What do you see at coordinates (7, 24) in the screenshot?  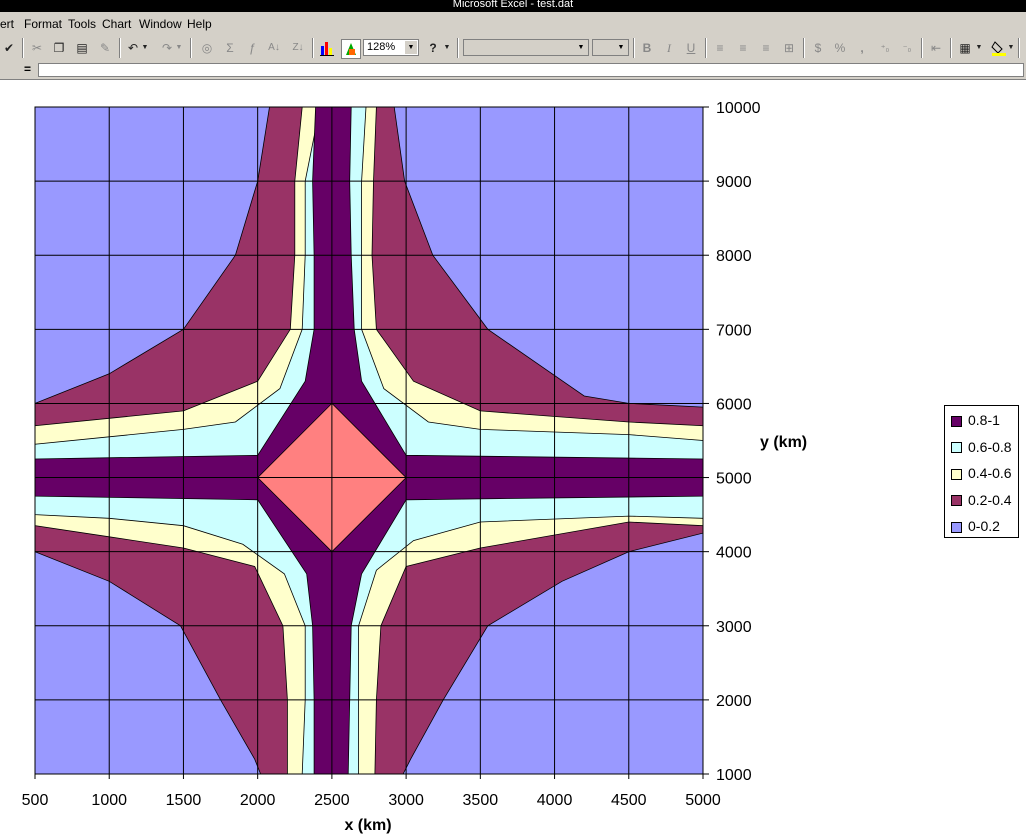 I see `menu-insert: ert` at bounding box center [7, 24].